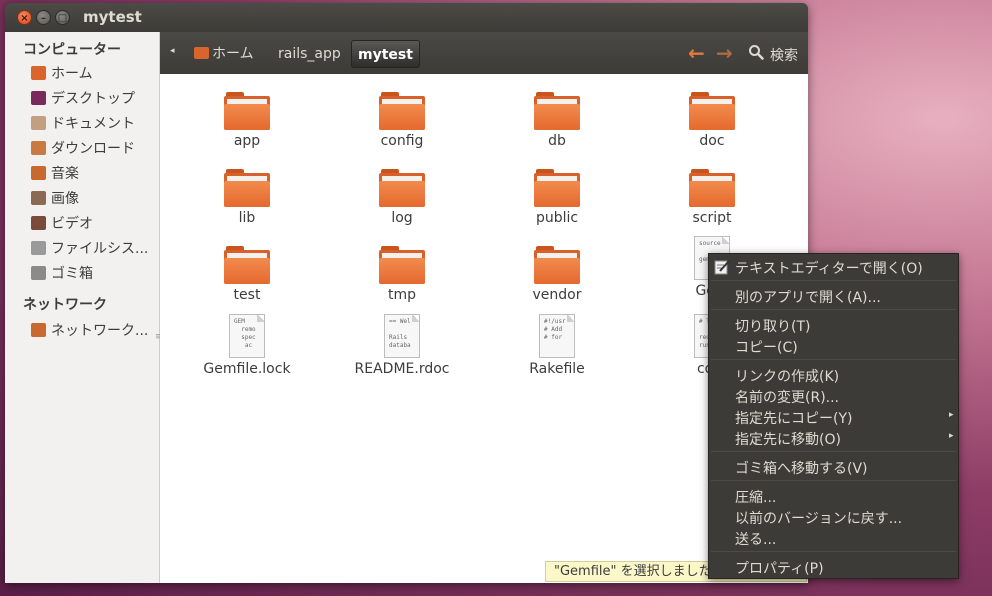  Describe the element at coordinates (401, 295) in the screenshot. I see `item-label: tmp` at that location.